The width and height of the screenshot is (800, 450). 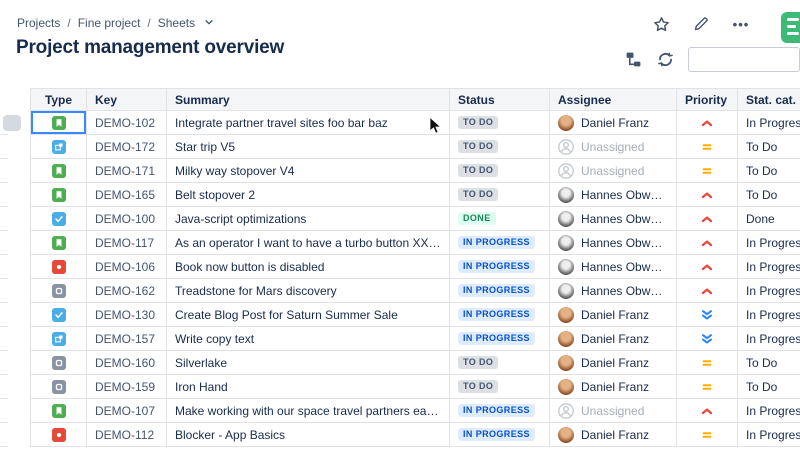 What do you see at coordinates (308, 219) in the screenshot?
I see `summary-cell: Java-script optimizations` at bounding box center [308, 219].